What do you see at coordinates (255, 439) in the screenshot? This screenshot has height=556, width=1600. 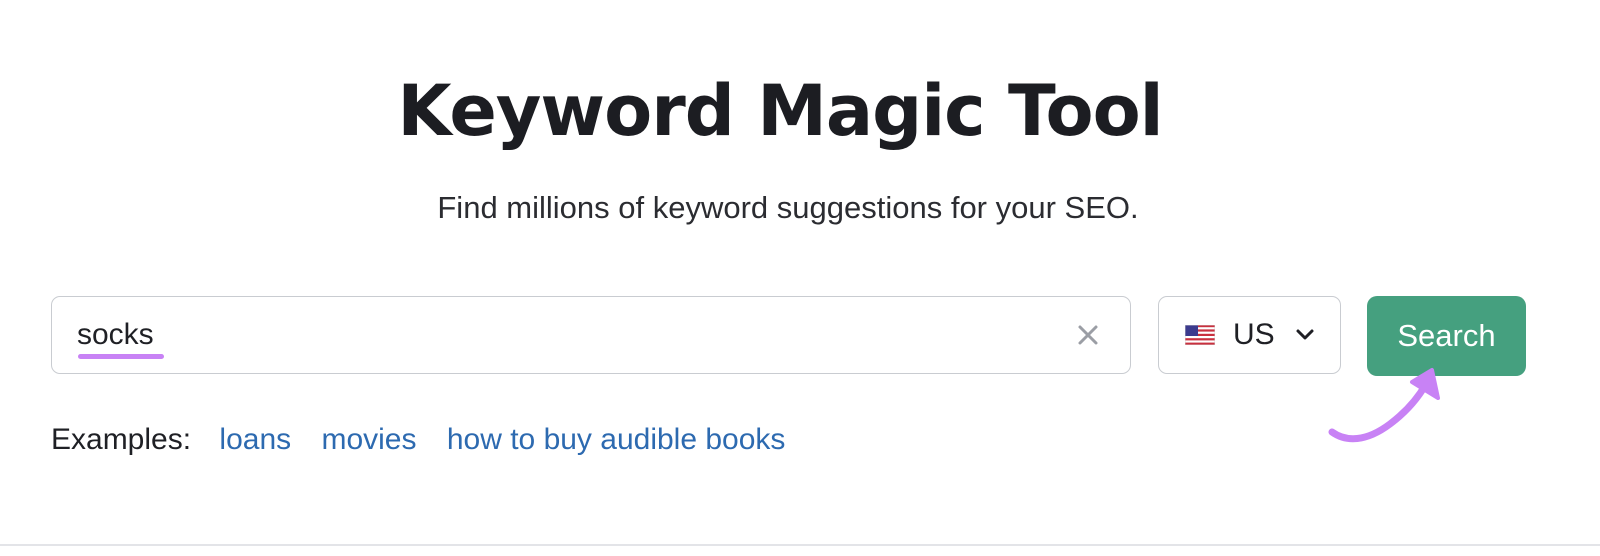 I see `example-link-loans: loans` at bounding box center [255, 439].